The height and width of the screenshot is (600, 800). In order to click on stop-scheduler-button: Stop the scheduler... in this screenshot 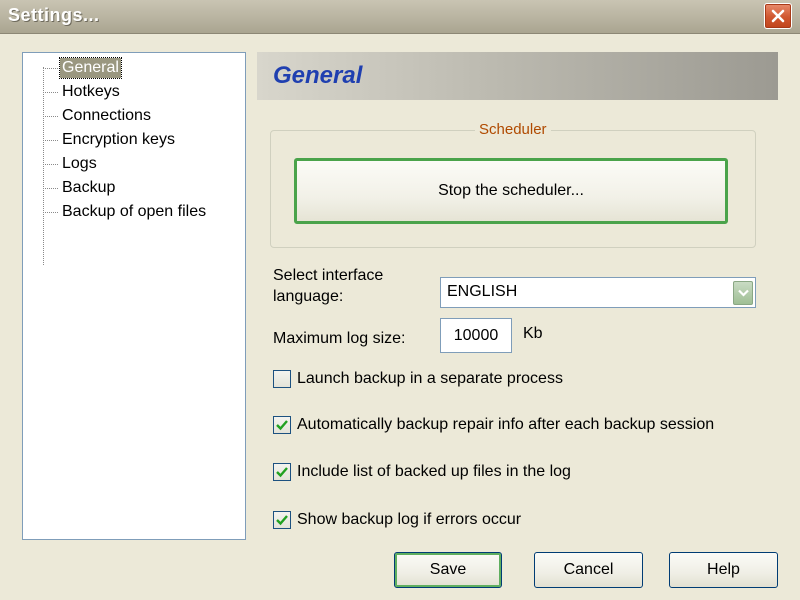, I will do `click(511, 191)`.